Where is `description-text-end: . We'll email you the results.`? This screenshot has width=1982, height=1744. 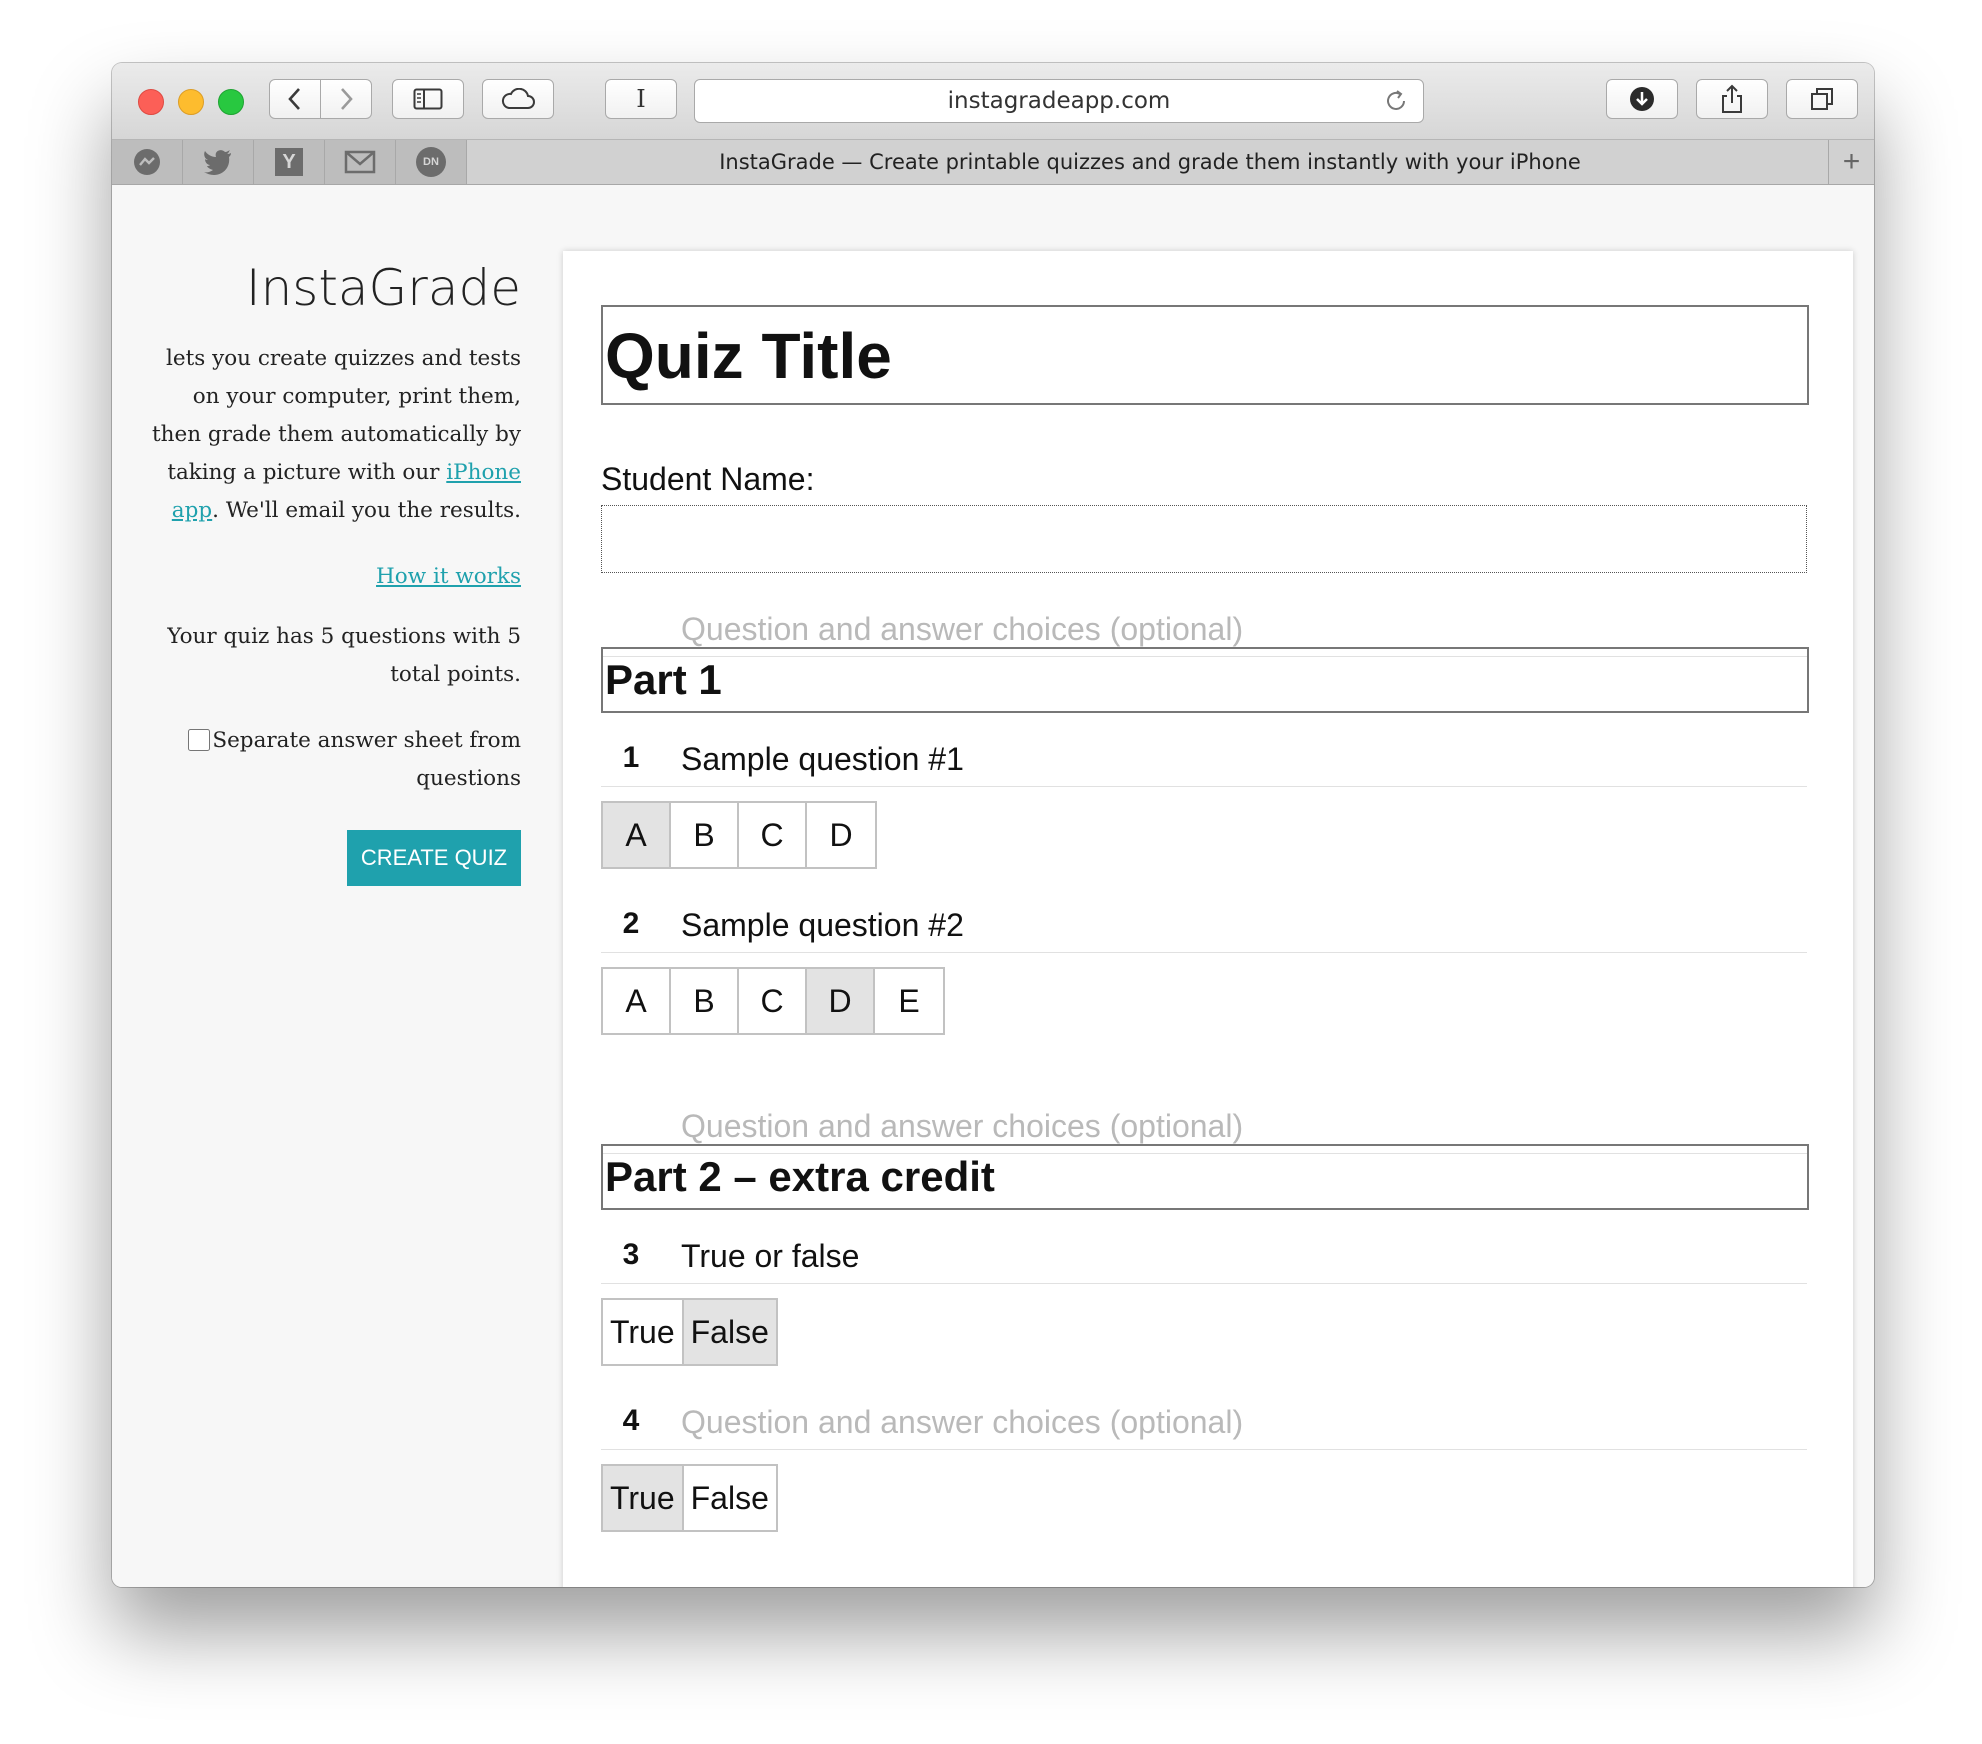
description-text-end: . We'll email you the results. is located at coordinates (366, 510).